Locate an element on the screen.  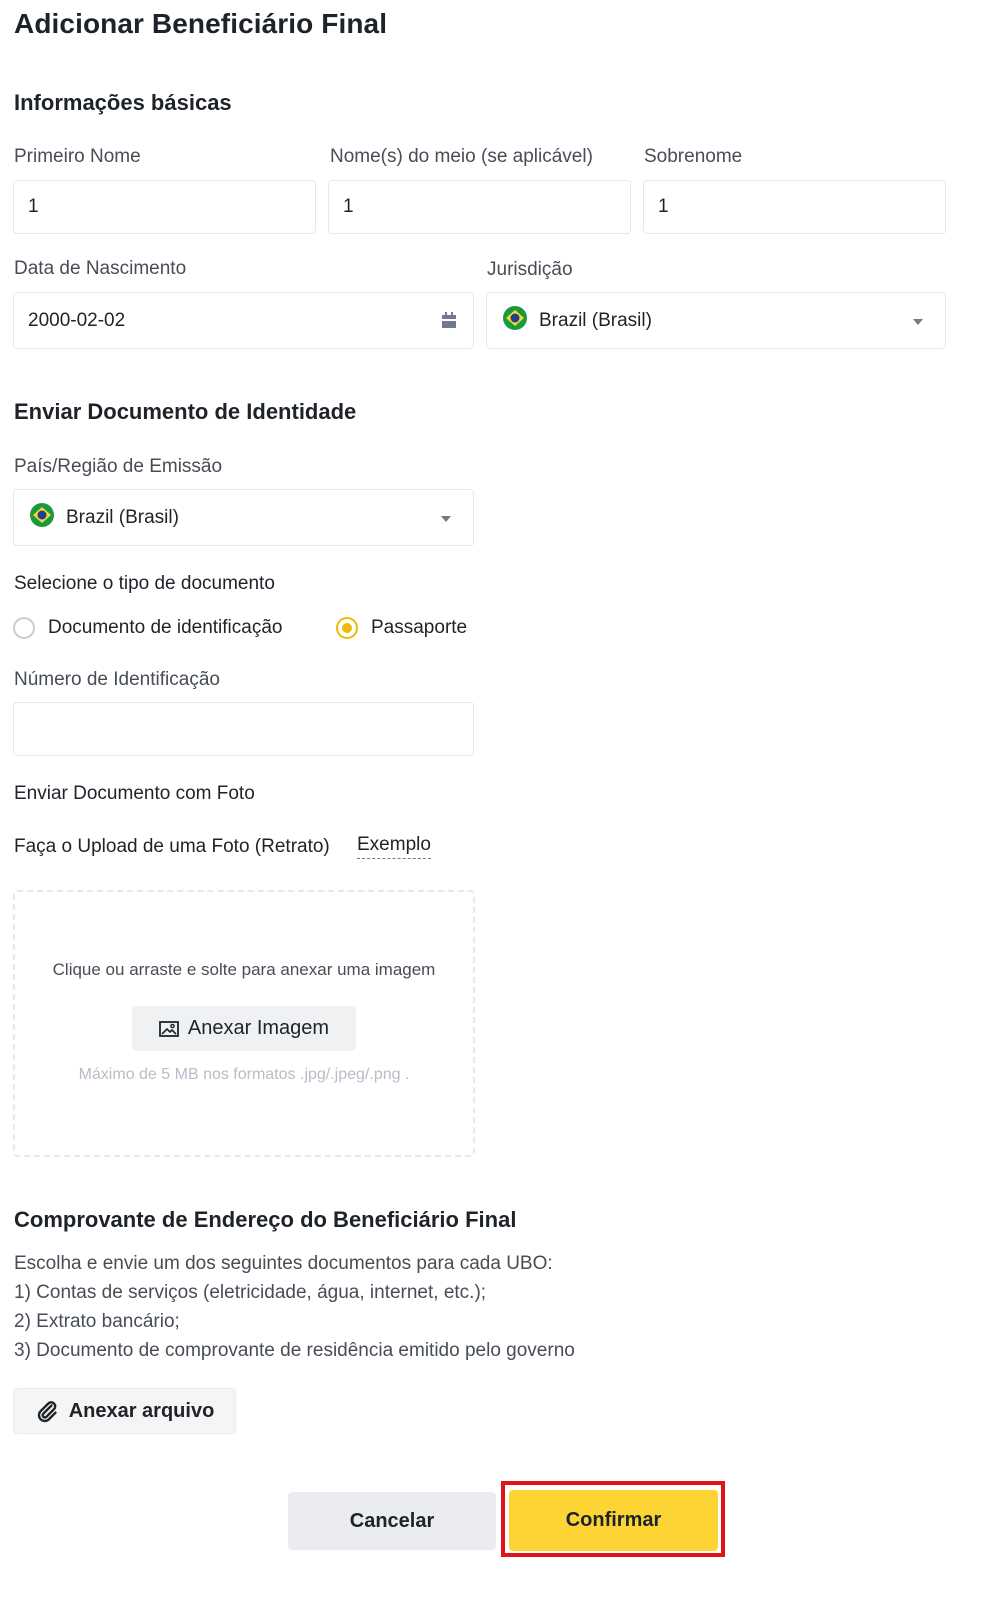
last-name-value: 1 is located at coordinates (663, 206).